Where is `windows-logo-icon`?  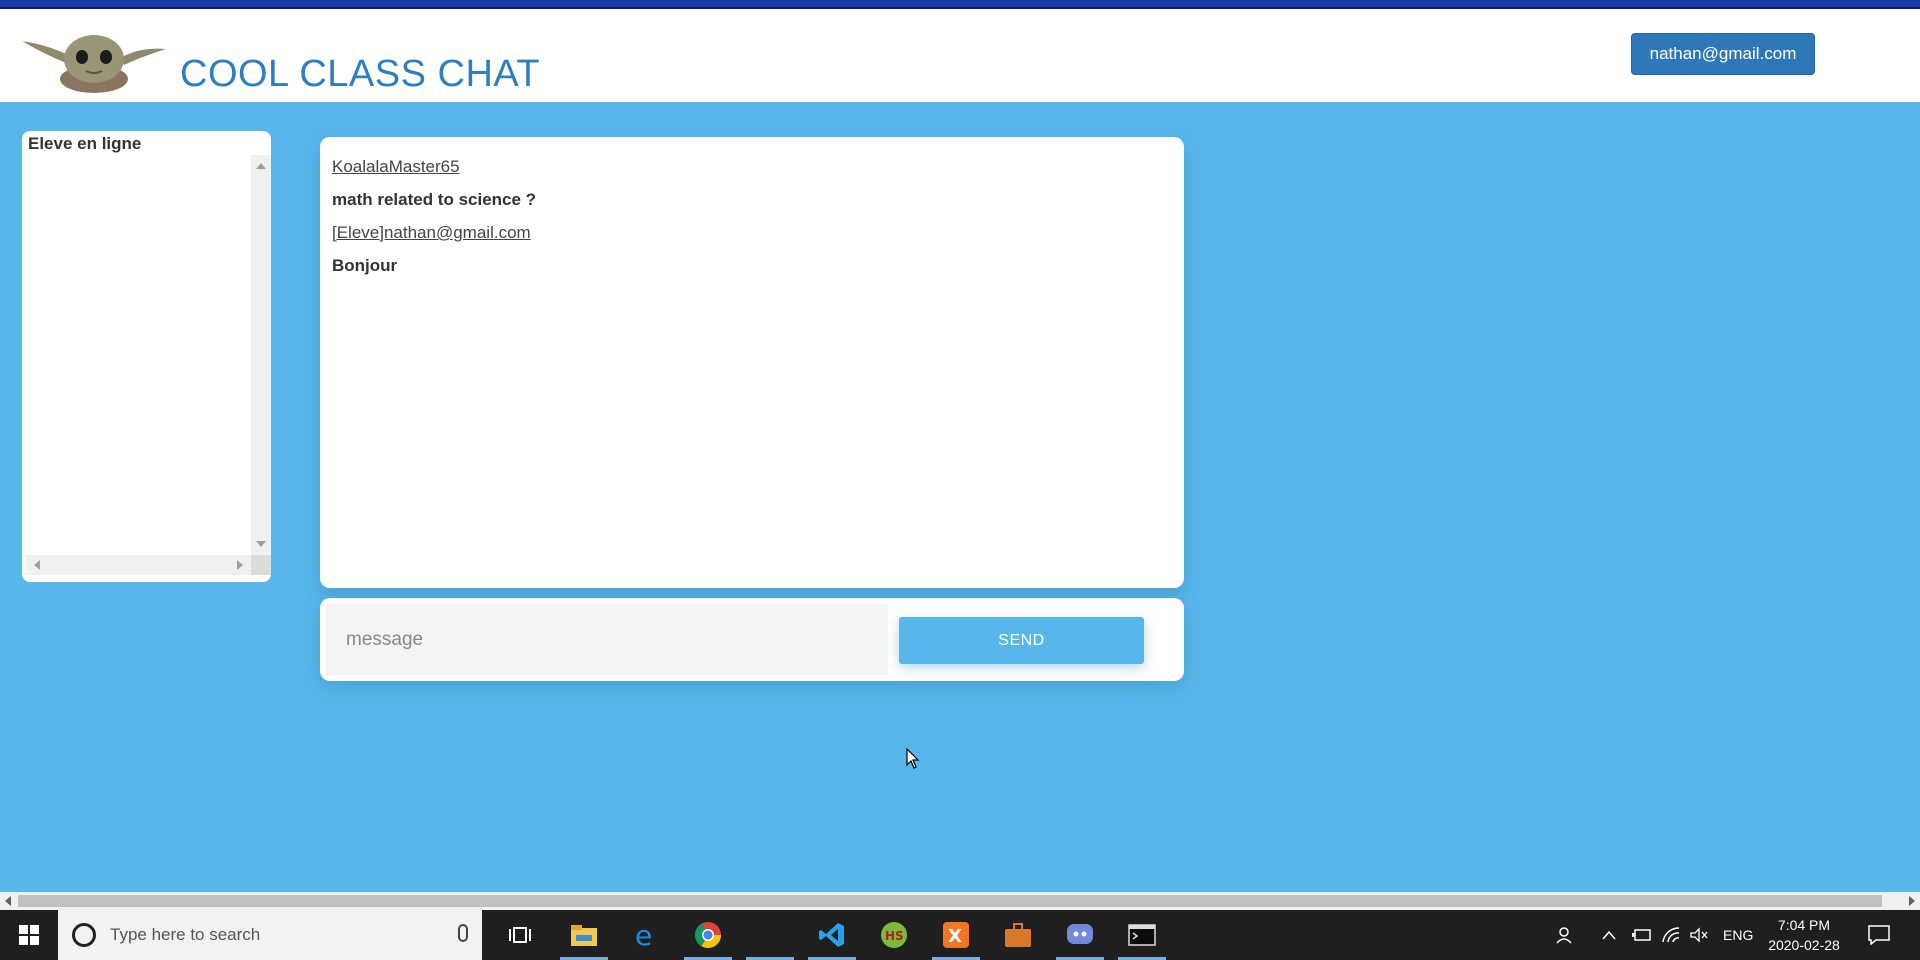 windows-logo-icon is located at coordinates (29, 935).